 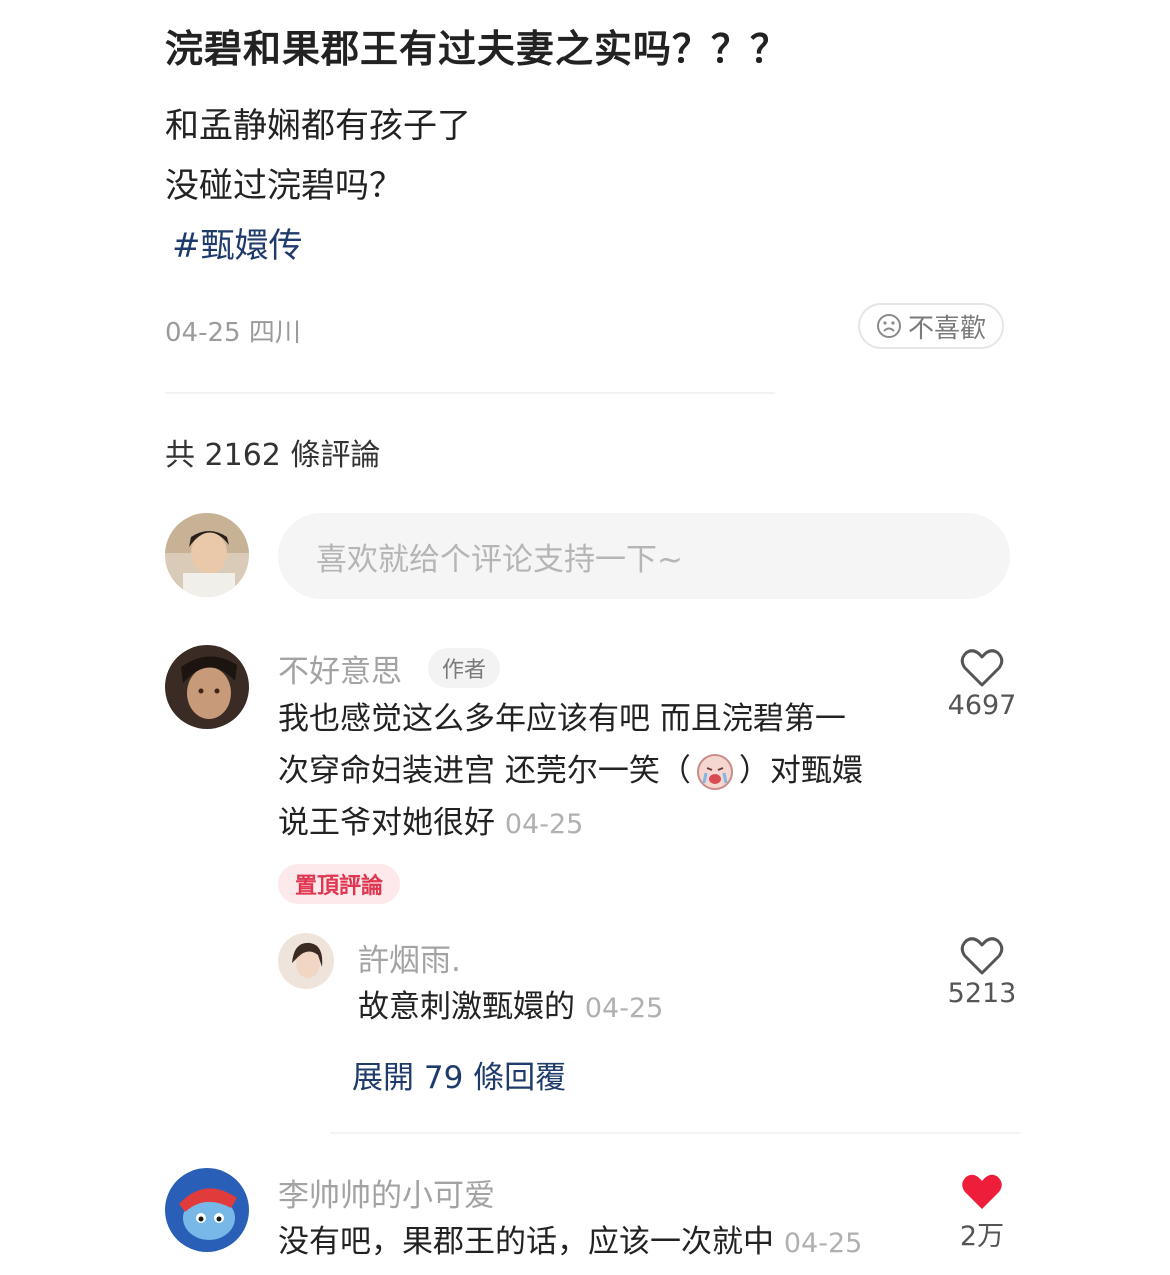 I want to click on post-meta: 04-25 四川, so click(x=233, y=333).